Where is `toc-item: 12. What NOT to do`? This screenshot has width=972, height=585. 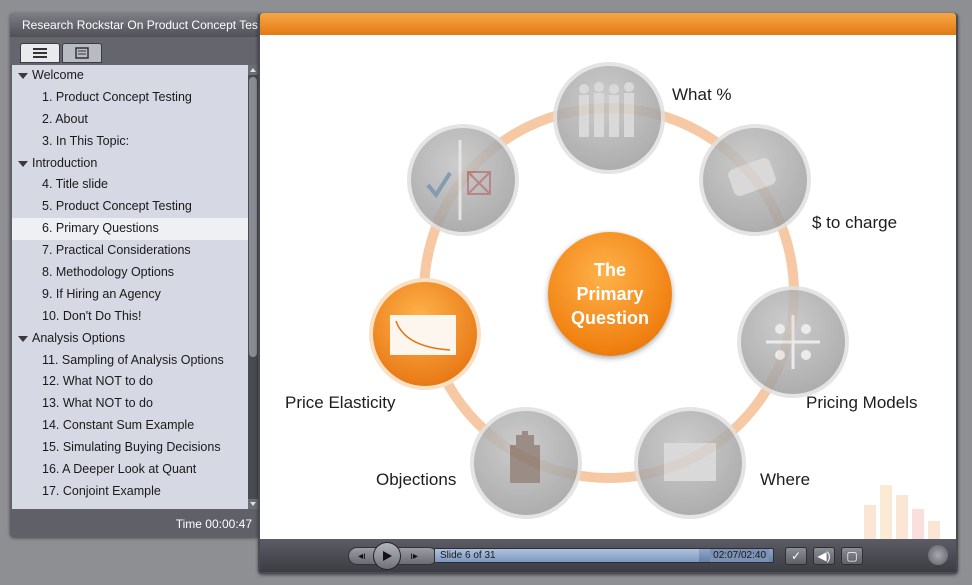 toc-item: 12. What NOT to do is located at coordinates (130, 382).